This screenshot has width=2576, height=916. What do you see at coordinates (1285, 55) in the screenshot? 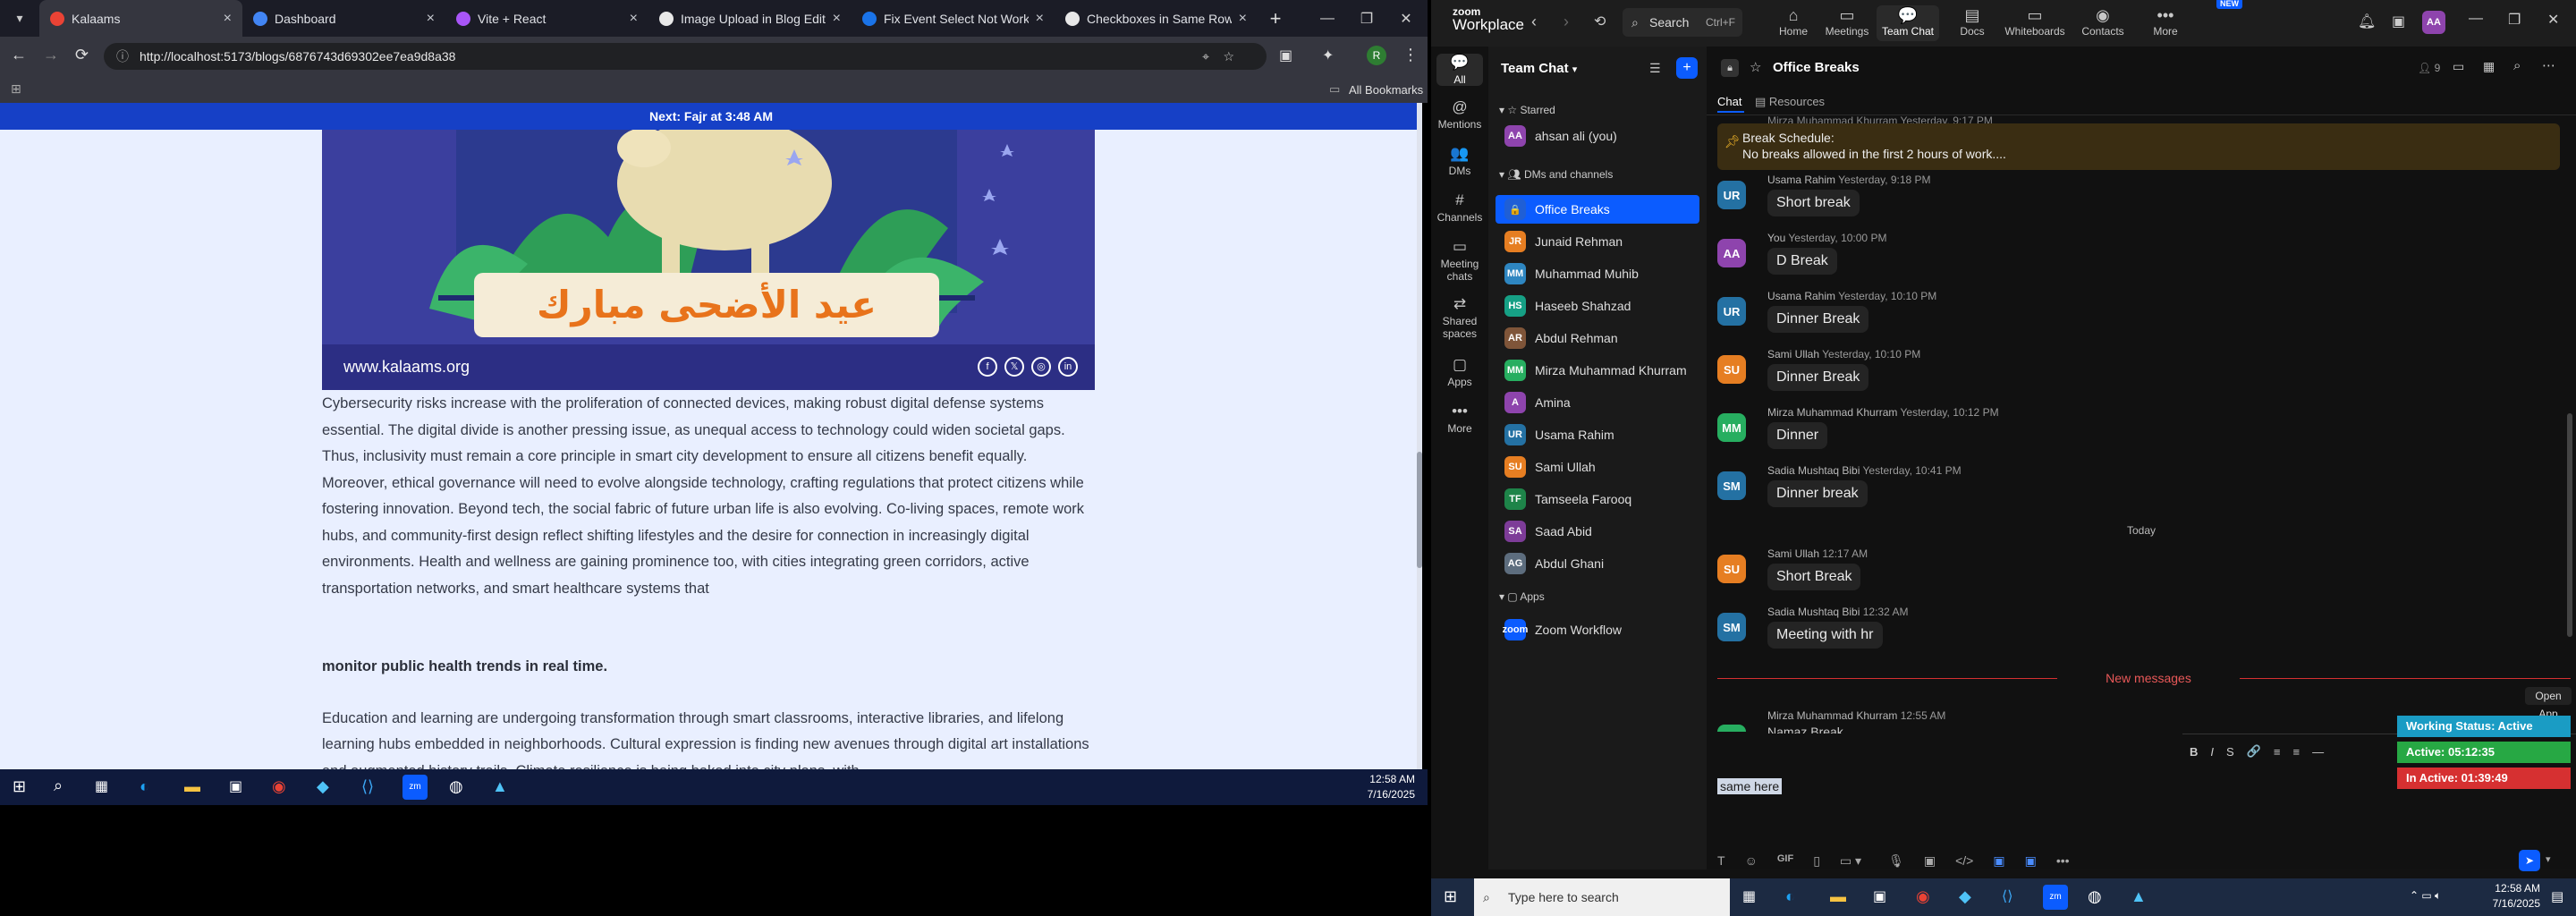
I see `extension-icon: ▣` at bounding box center [1285, 55].